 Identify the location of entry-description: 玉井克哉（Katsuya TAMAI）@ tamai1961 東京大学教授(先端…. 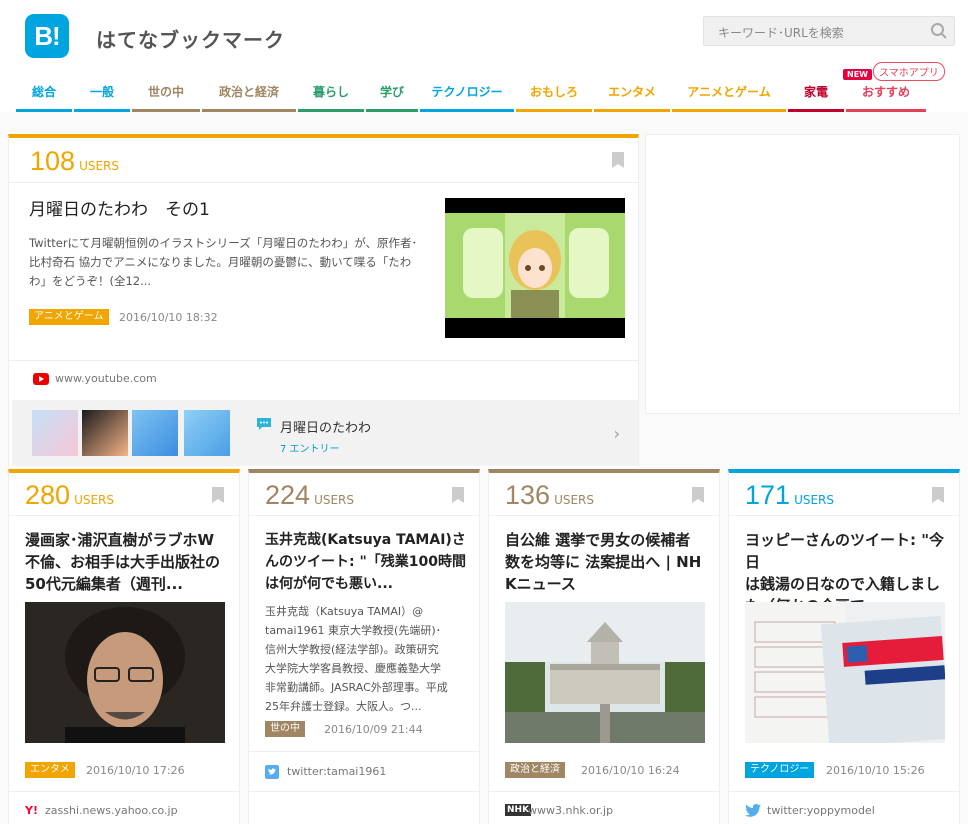
(356, 659).